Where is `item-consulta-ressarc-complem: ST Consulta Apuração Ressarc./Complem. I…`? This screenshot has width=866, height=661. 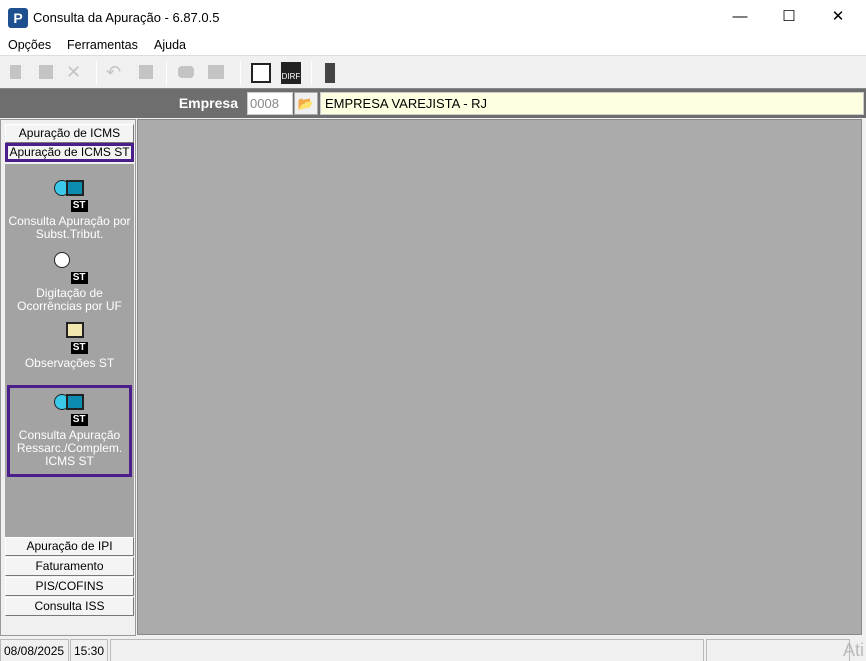
item-consulta-ressarc-complem: ST Consulta Apuração Ressarc./Complem. I… is located at coordinates (69, 431).